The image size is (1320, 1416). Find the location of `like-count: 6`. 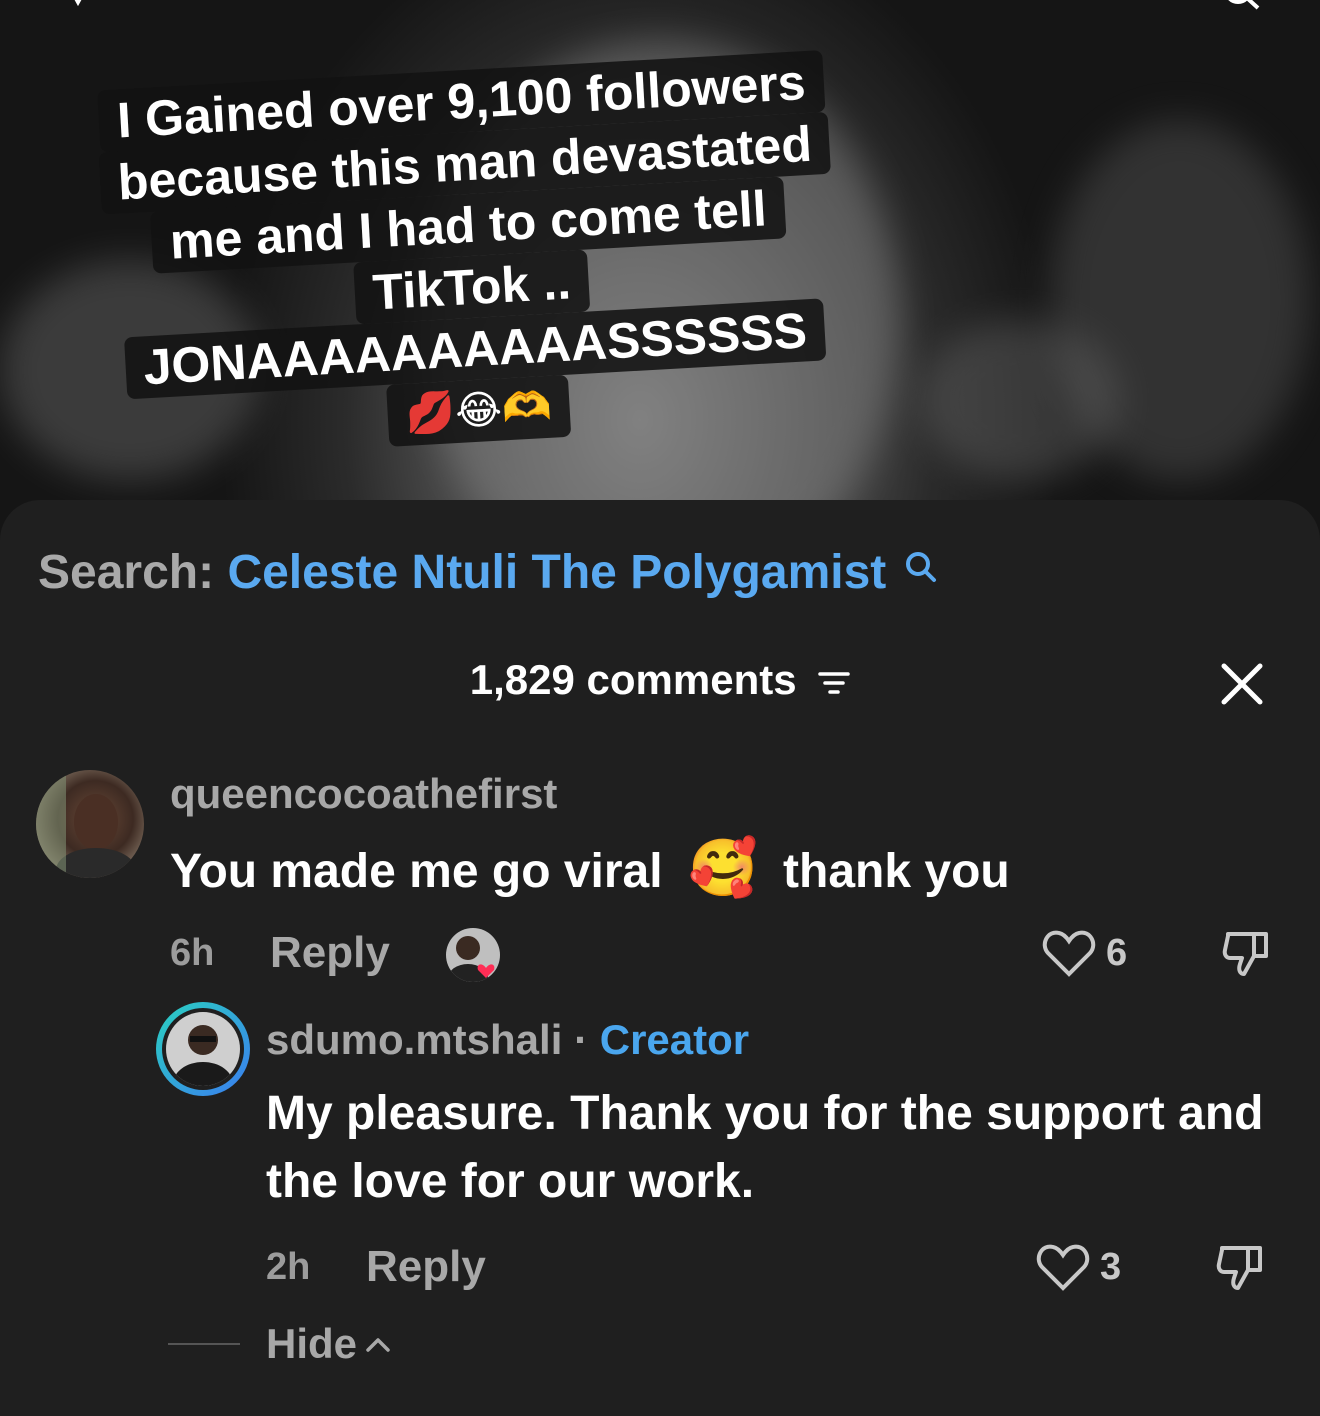

like-count: 6 is located at coordinates (1117, 953).